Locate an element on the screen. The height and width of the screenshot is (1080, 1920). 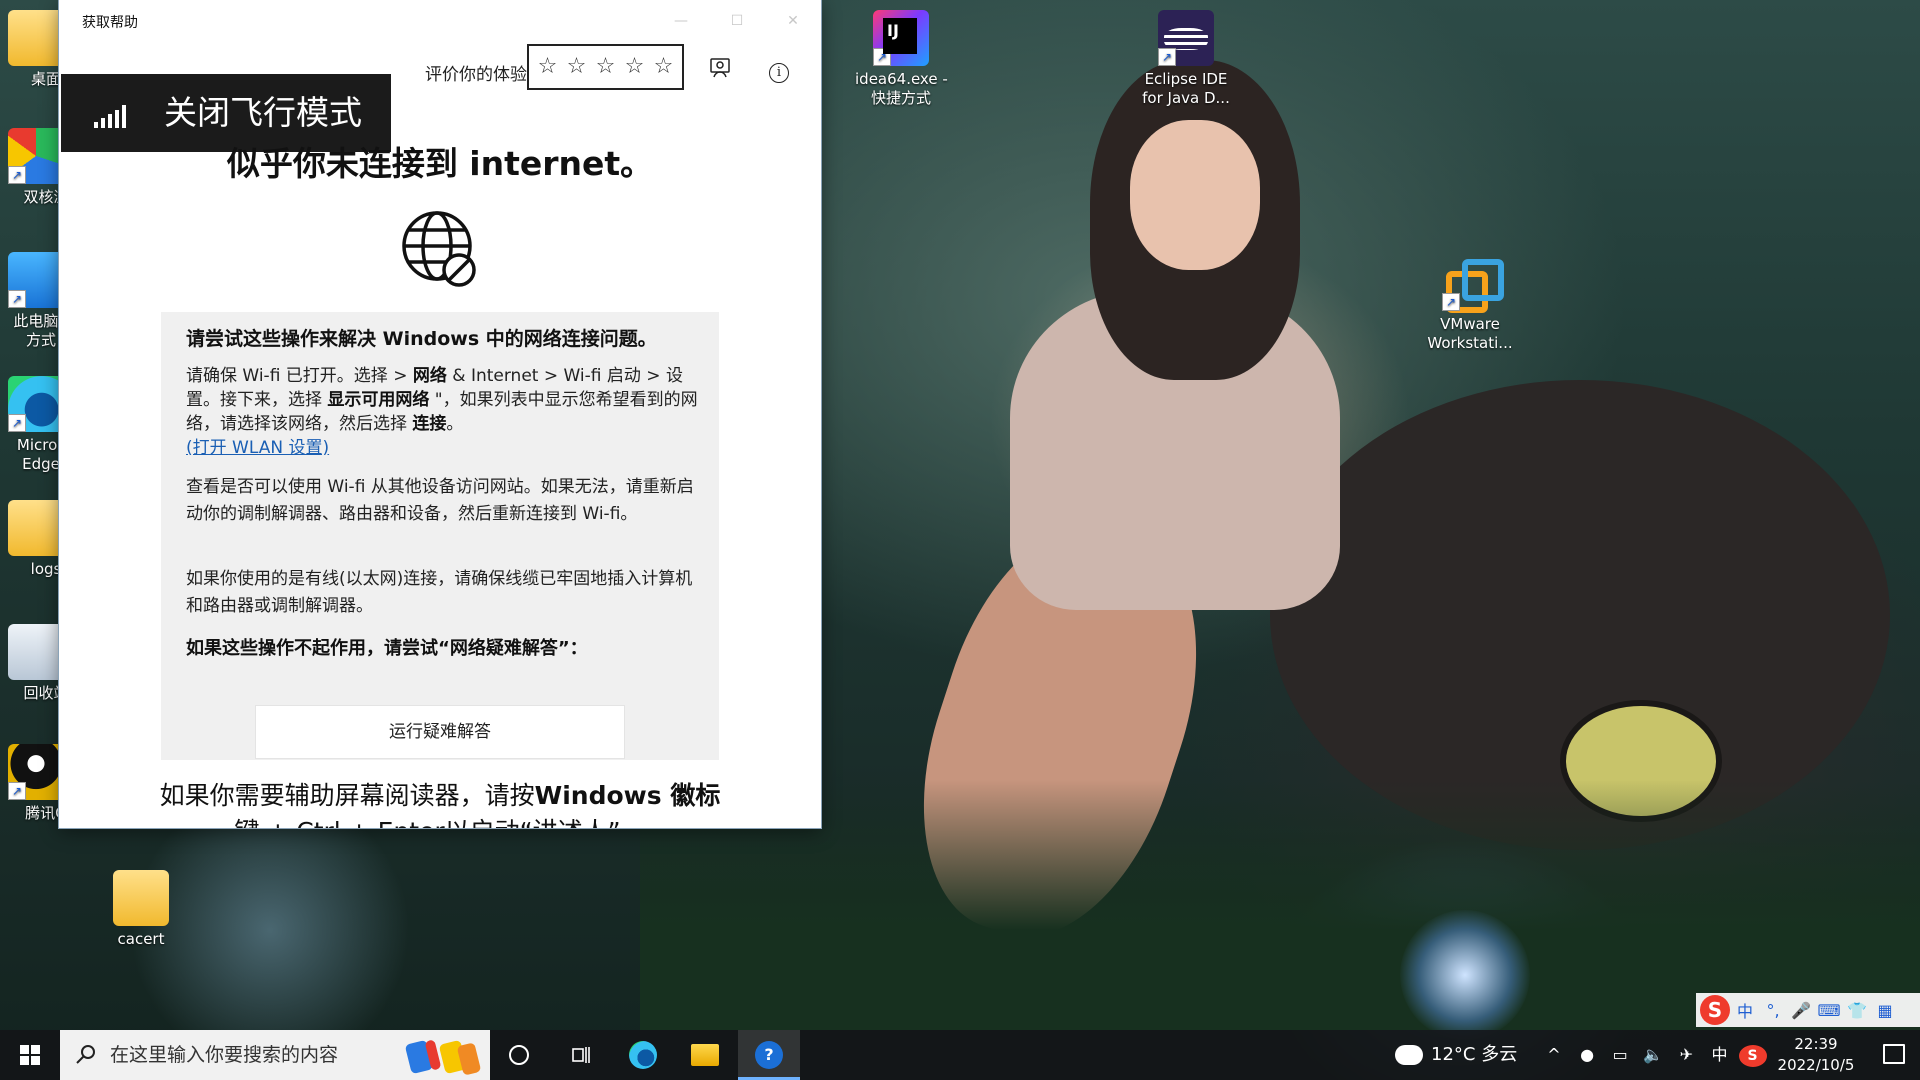
sogou-tray-icon: S is located at coordinates (1752, 1055).